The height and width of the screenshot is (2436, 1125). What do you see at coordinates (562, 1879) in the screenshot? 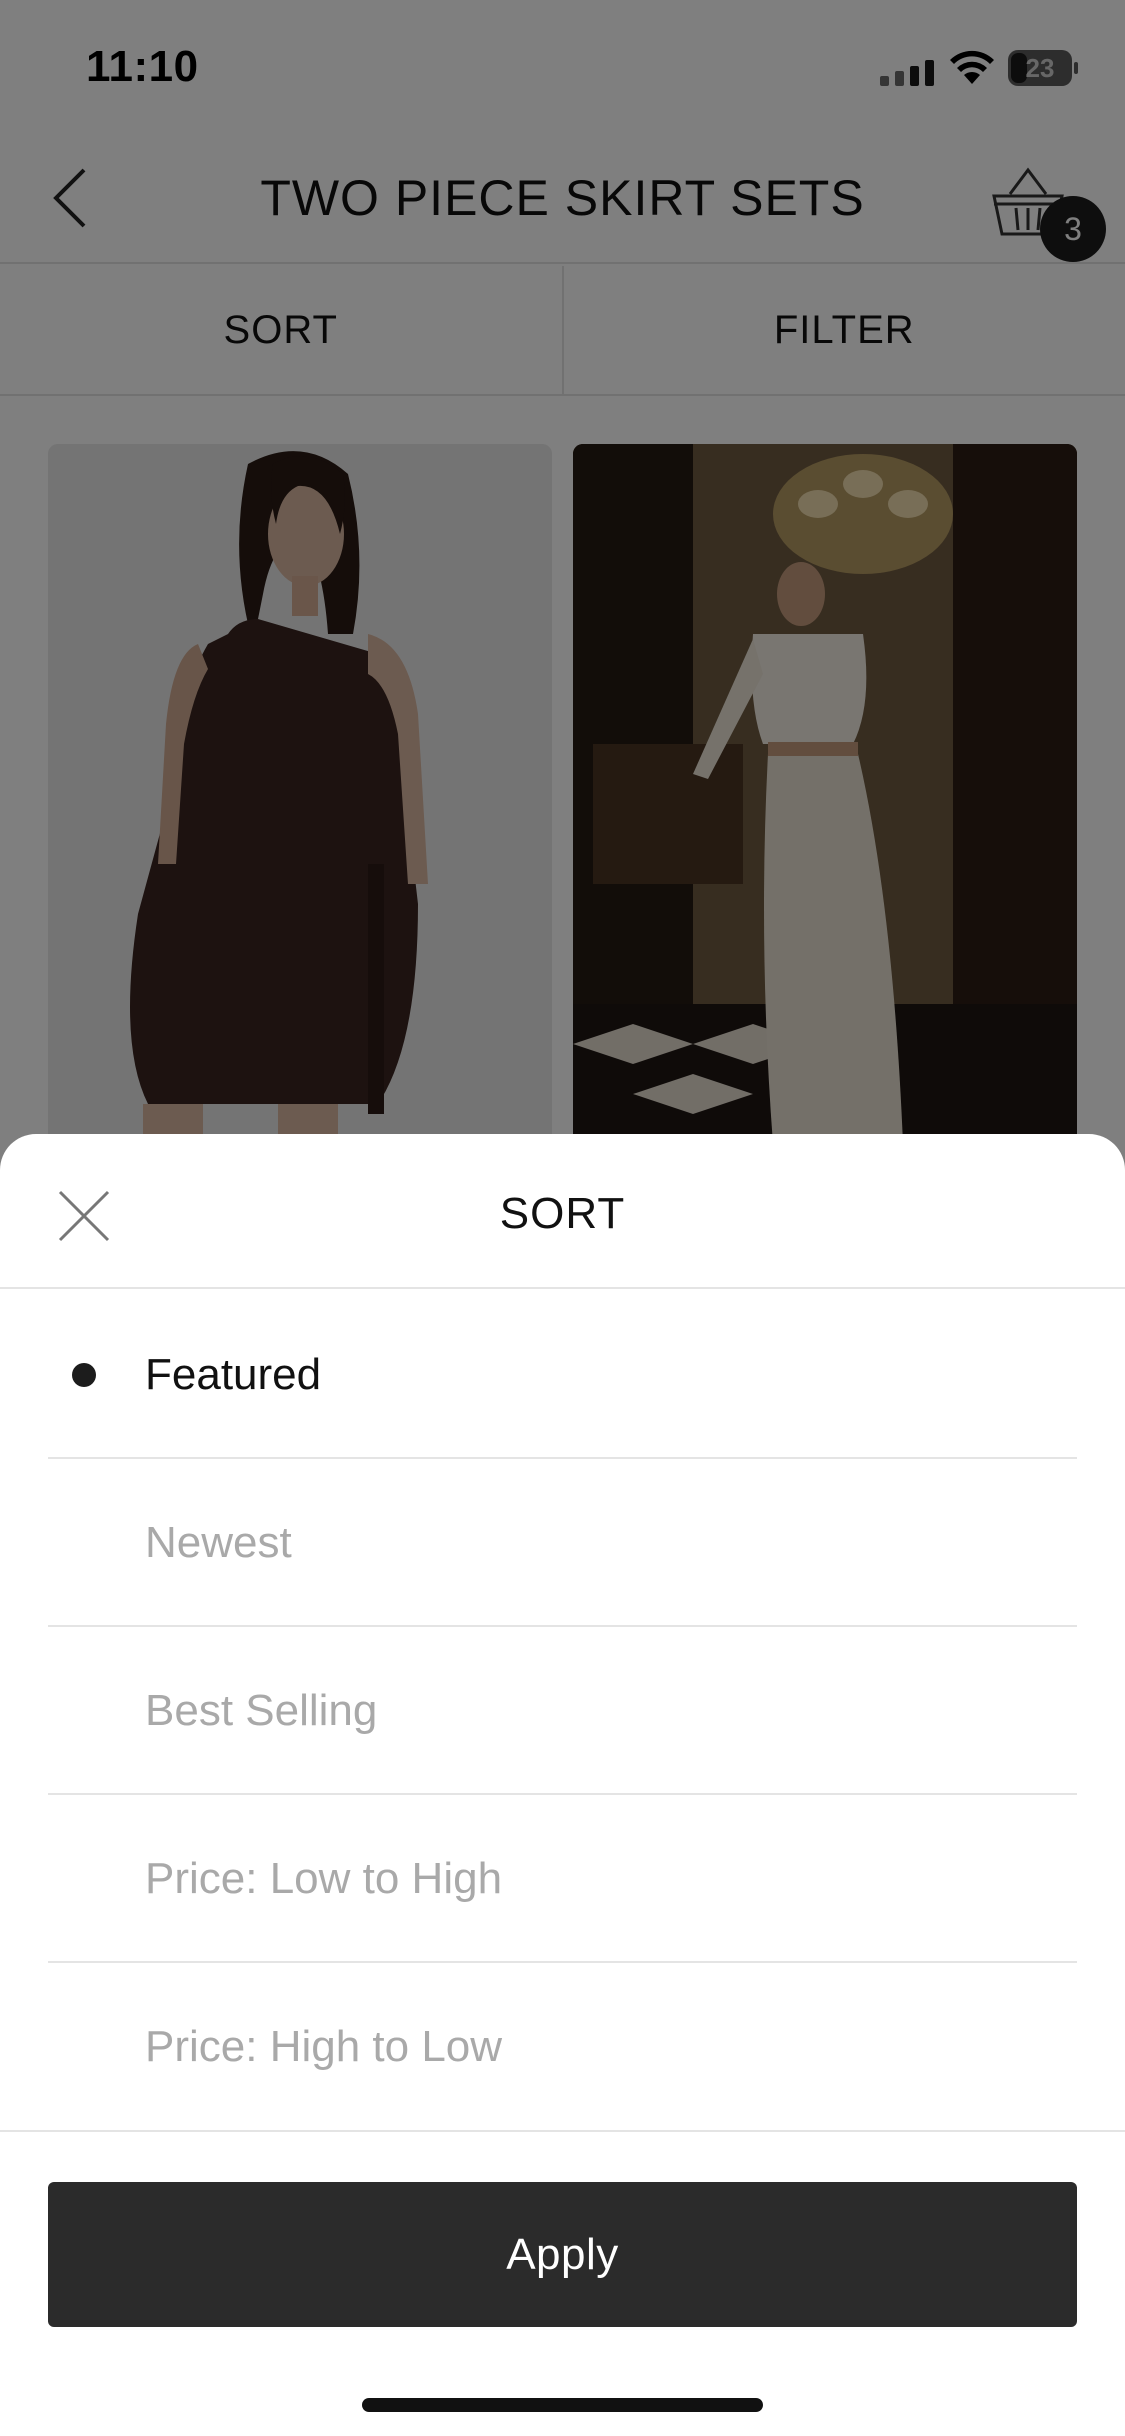
I see `sort-option-price-low-high: Price: Low to High` at bounding box center [562, 1879].